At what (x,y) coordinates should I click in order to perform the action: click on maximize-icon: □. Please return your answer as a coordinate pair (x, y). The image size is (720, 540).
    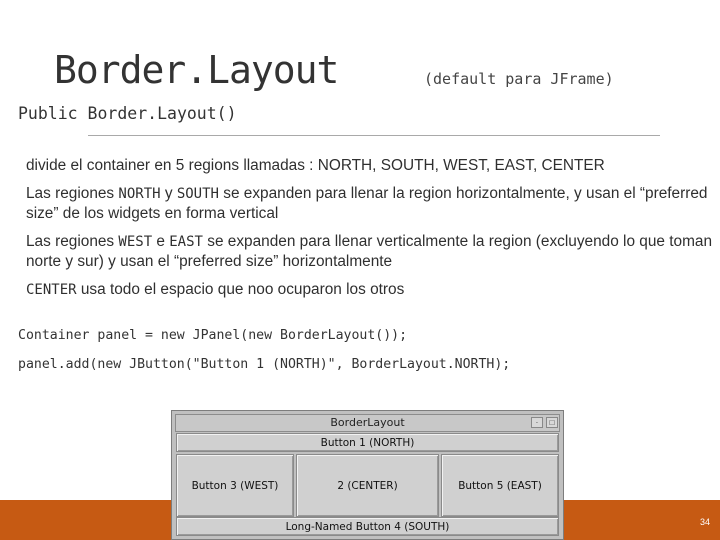
    Looking at the image, I should click on (552, 422).